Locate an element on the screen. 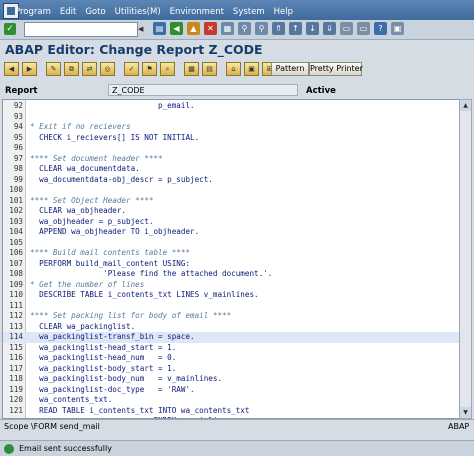 Image resolution: width=474 pixels, height=456 pixels. menu-utilities: Utilities(M) is located at coordinates (138, 12).